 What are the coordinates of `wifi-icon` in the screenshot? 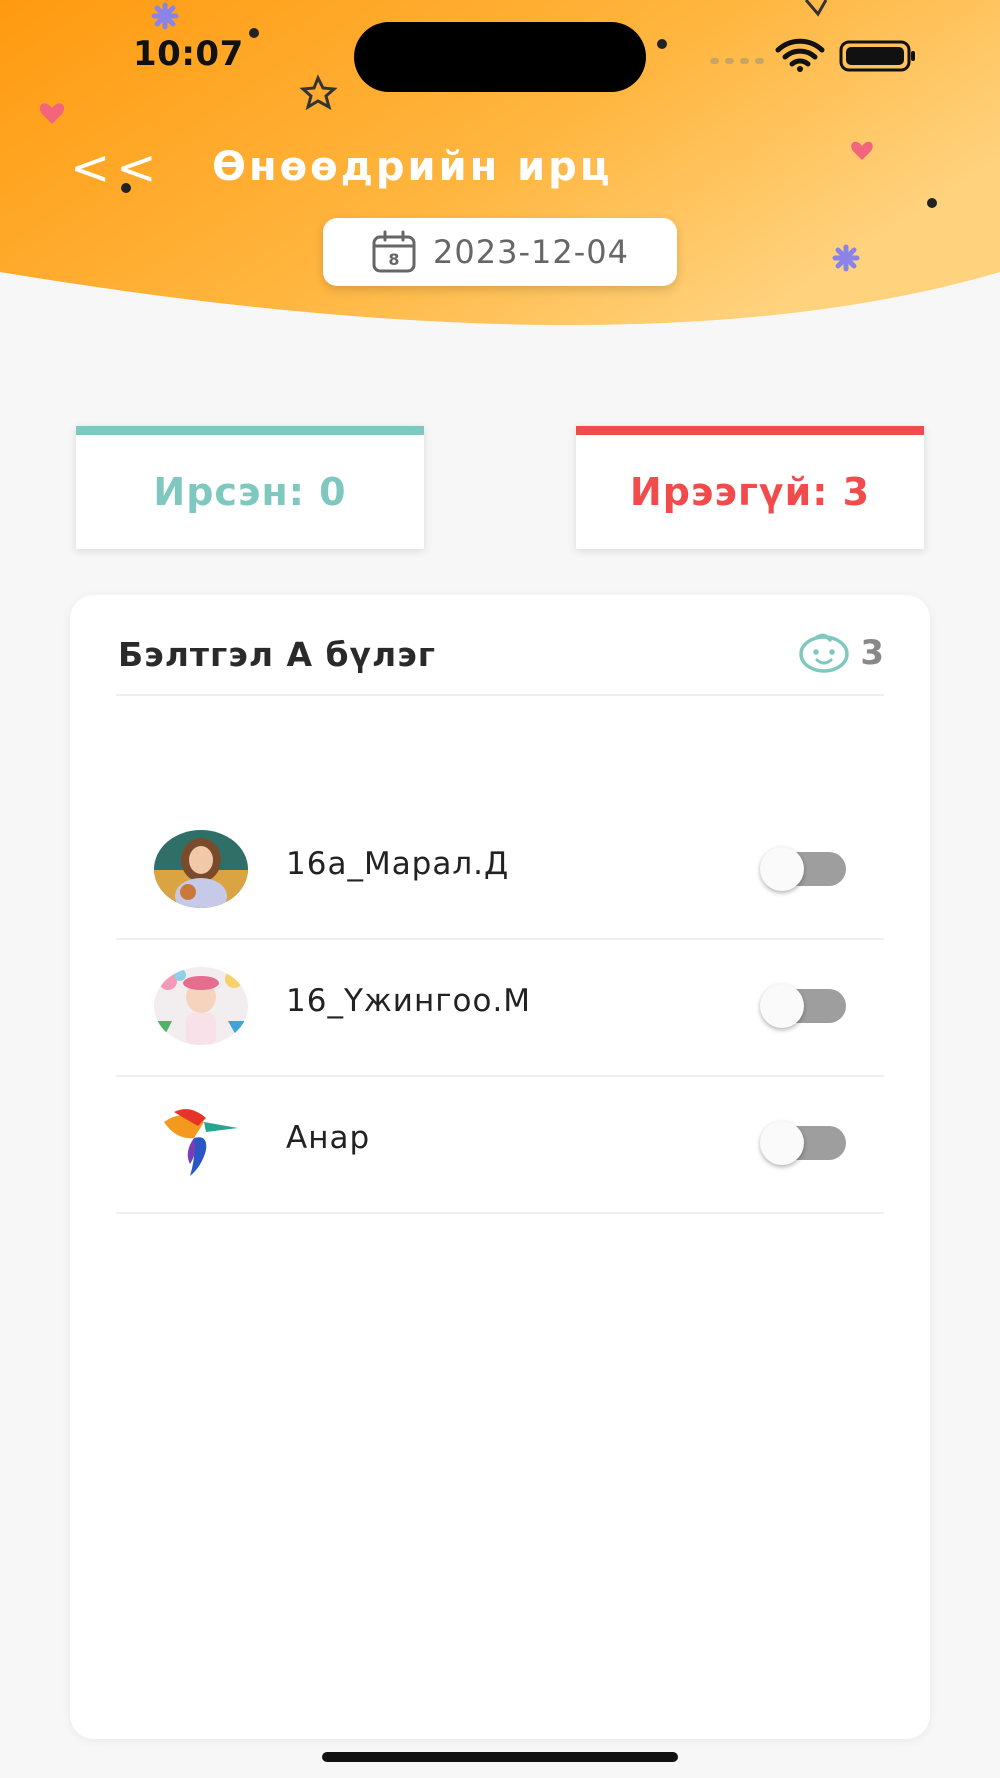 It's located at (800, 52).